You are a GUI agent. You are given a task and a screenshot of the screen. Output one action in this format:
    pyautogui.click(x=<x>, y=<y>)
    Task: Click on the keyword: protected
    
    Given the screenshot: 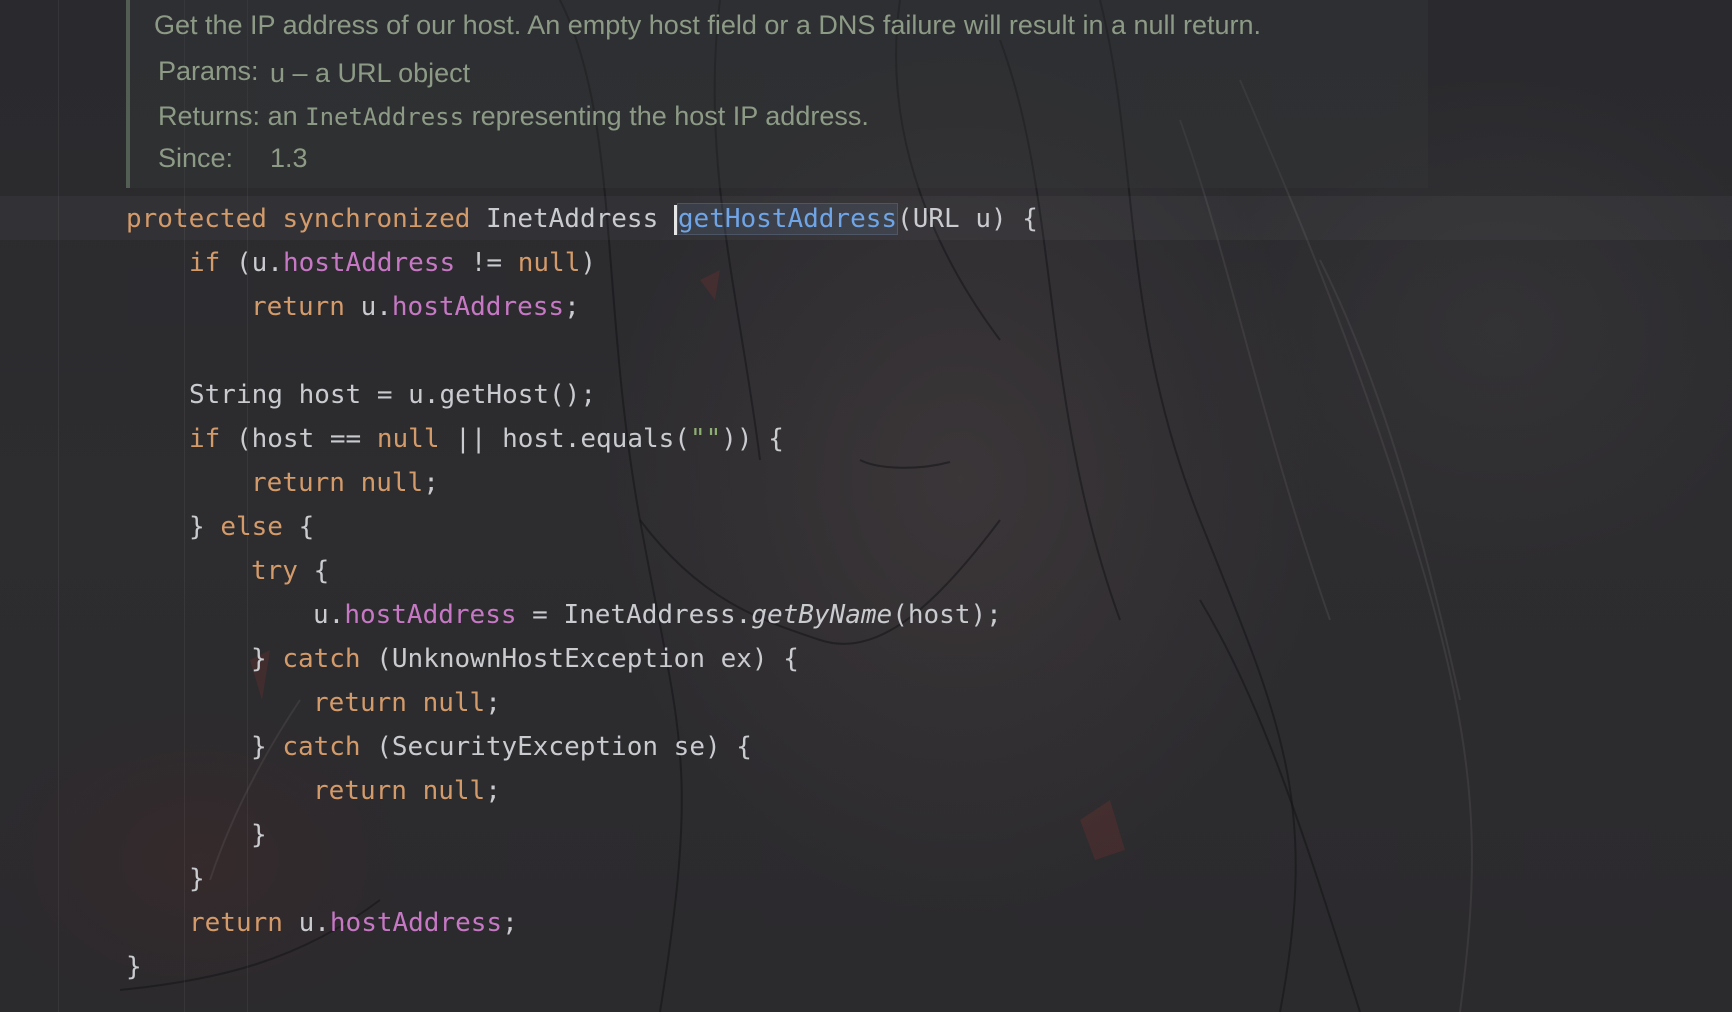 What is the action you would take?
    pyautogui.click(x=196, y=219)
    